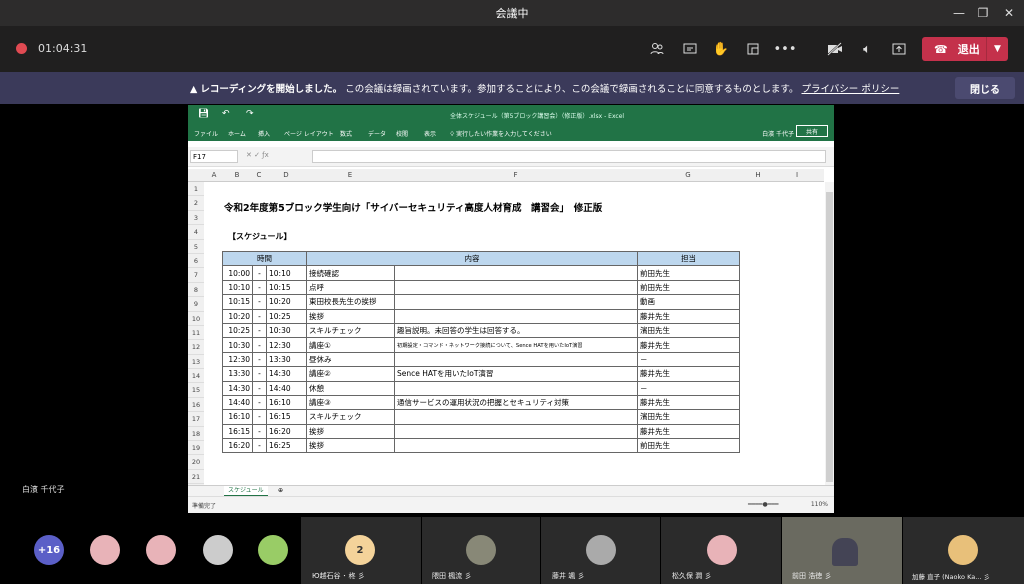 The width and height of the screenshot is (1024, 584). What do you see at coordinates (851, 89) in the screenshot?
I see `privacy-link: プライバシー ポリシー` at bounding box center [851, 89].